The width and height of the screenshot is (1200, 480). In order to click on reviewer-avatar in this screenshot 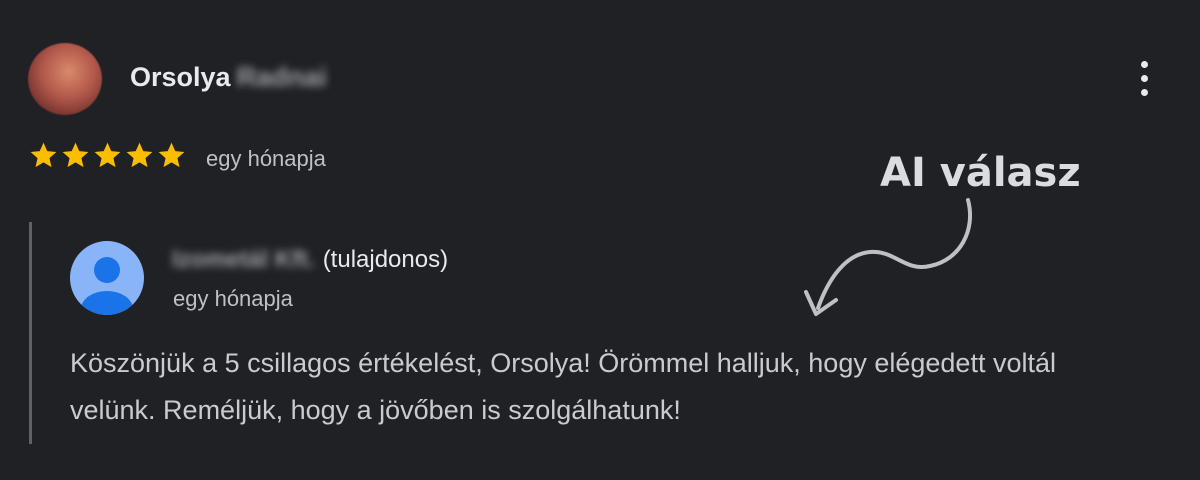, I will do `click(65, 79)`.